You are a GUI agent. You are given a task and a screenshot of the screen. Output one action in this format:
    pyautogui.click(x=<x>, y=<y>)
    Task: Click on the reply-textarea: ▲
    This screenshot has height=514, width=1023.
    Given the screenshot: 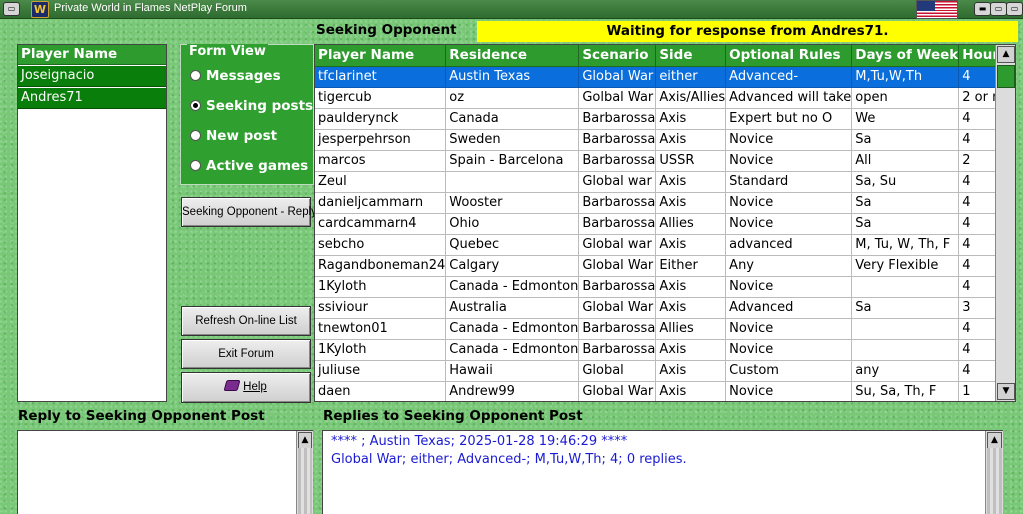 What is the action you would take?
    pyautogui.click(x=165, y=472)
    